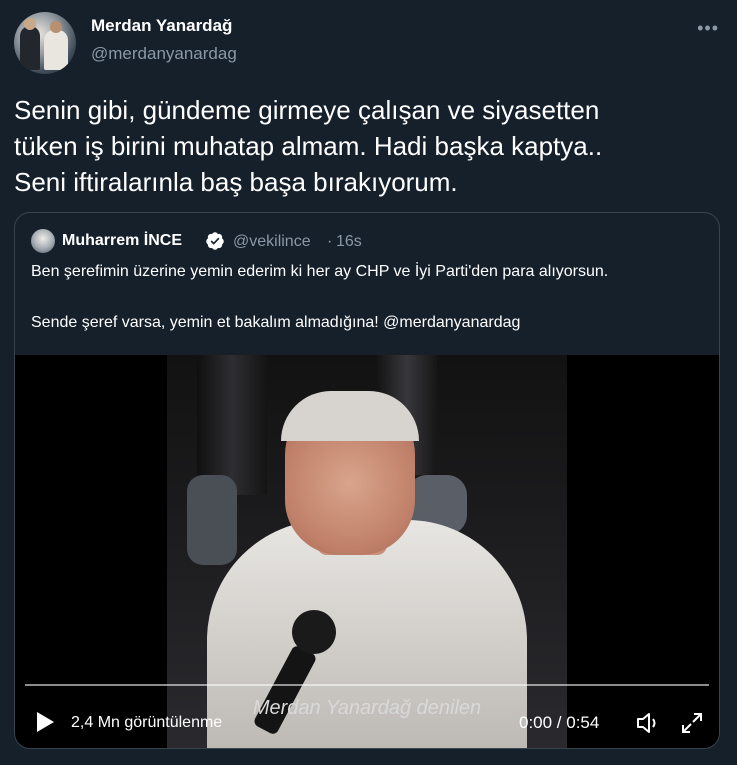  Describe the element at coordinates (648, 723) in the screenshot. I see `volume-icon` at that location.